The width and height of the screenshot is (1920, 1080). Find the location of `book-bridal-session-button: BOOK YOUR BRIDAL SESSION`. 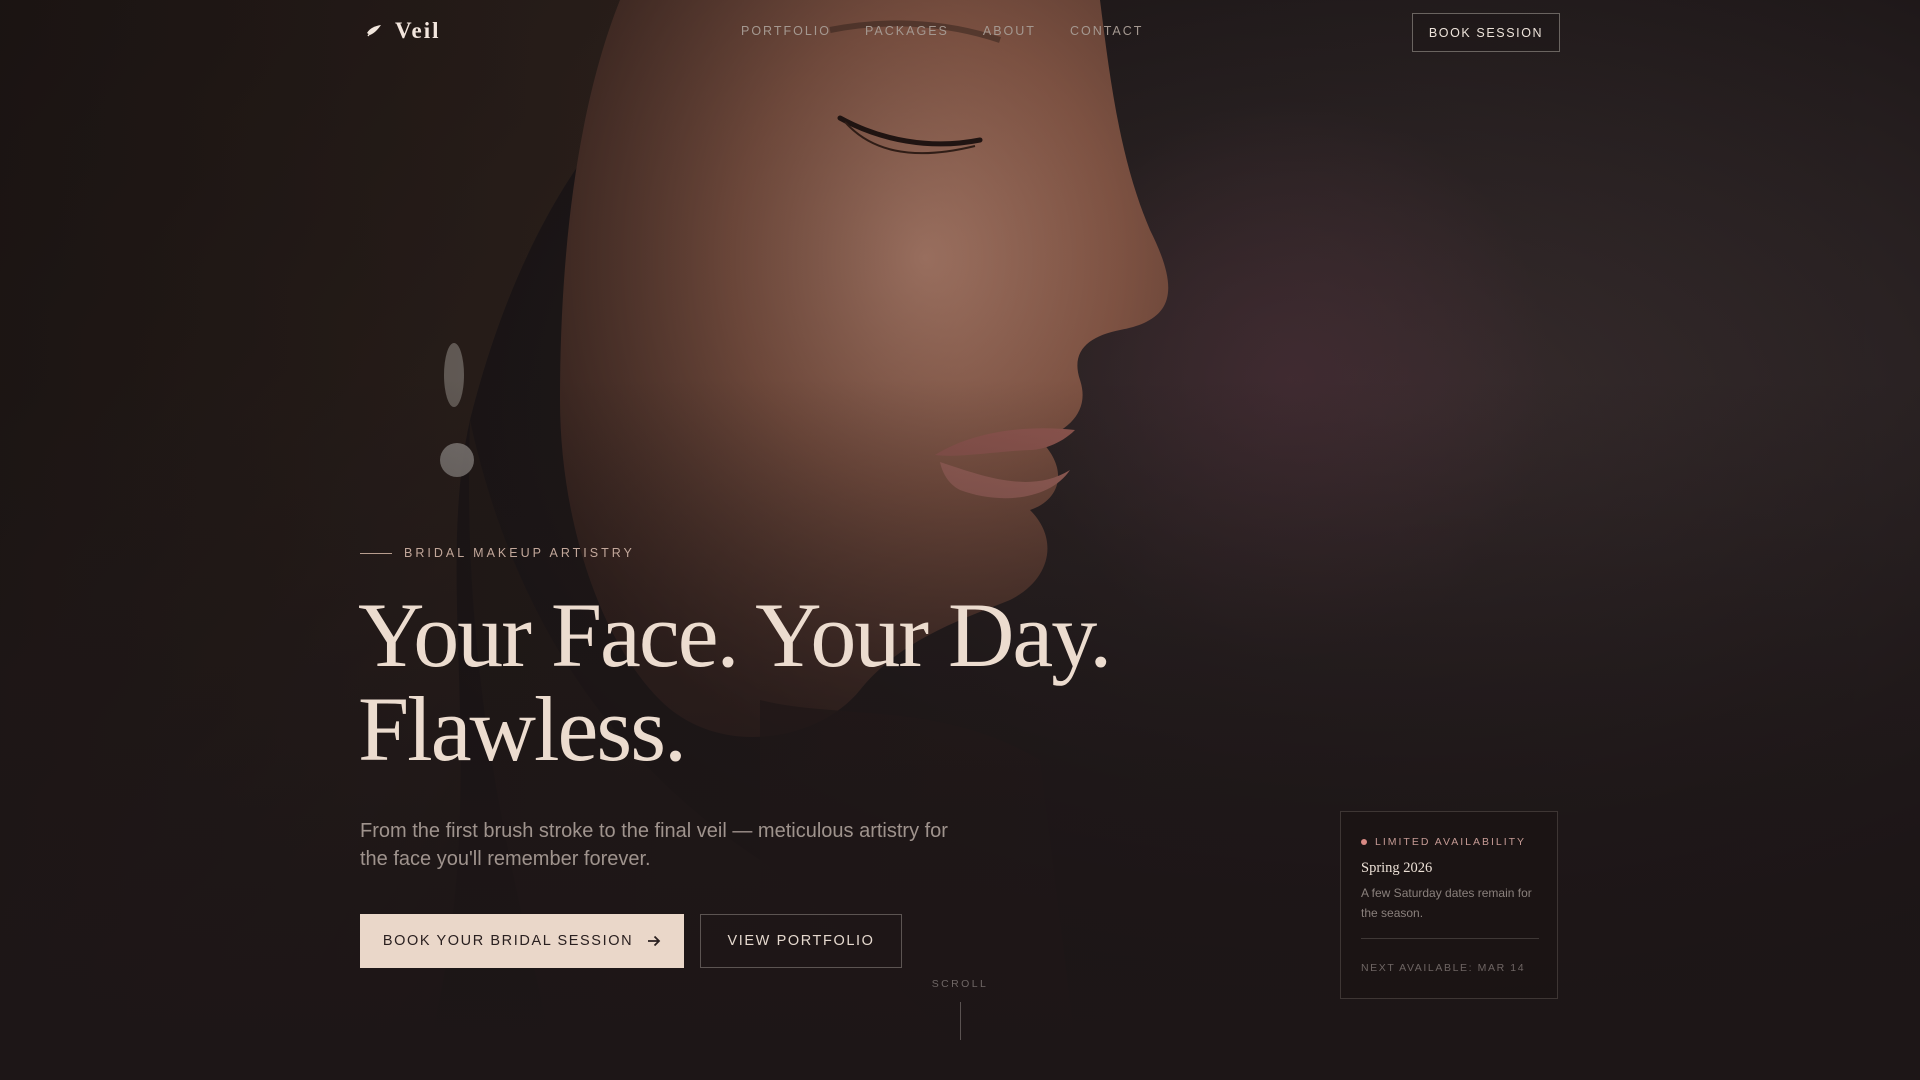

book-bridal-session-button: BOOK YOUR BRIDAL SESSION is located at coordinates (522, 941).